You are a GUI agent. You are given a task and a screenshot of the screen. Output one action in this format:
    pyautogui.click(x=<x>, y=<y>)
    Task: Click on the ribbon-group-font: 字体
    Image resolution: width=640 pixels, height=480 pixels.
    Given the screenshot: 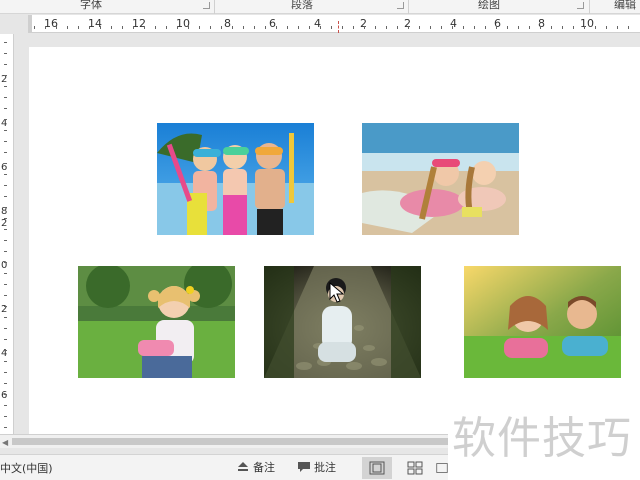 What is the action you would take?
    pyautogui.click(x=91, y=5)
    